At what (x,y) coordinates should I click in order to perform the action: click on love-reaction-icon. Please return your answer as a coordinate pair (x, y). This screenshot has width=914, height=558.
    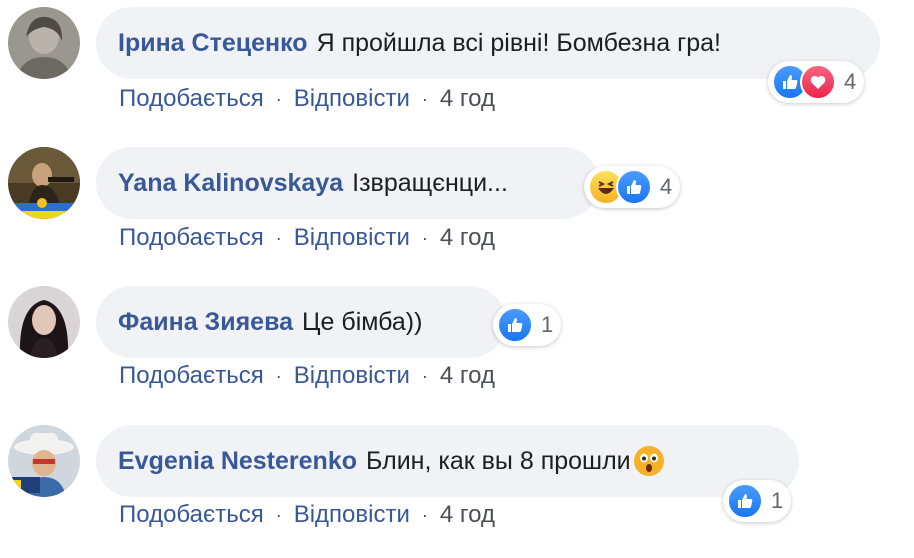
    Looking at the image, I should click on (818, 82).